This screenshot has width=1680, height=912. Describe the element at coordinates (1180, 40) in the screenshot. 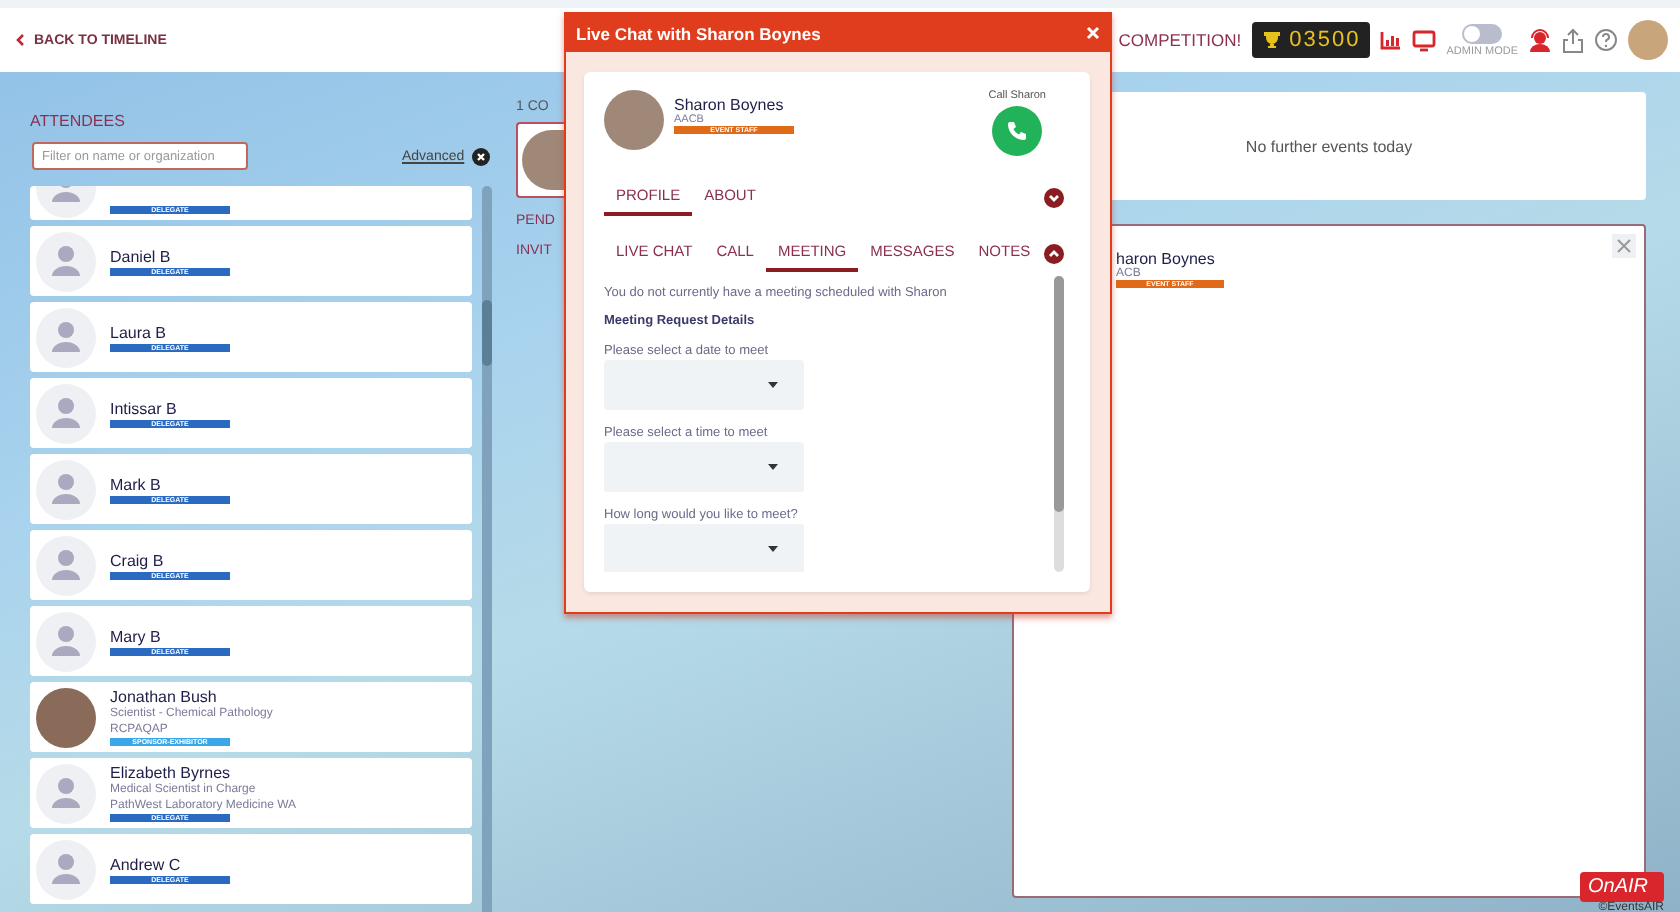

I see `competition-label: COMPETITION!` at that location.